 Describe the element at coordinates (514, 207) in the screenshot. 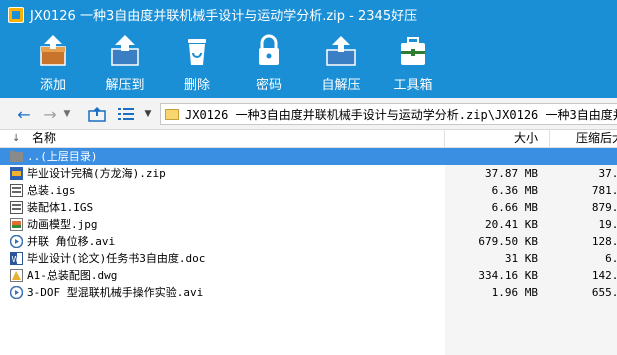

I see `file-size: 6.66 MB` at that location.